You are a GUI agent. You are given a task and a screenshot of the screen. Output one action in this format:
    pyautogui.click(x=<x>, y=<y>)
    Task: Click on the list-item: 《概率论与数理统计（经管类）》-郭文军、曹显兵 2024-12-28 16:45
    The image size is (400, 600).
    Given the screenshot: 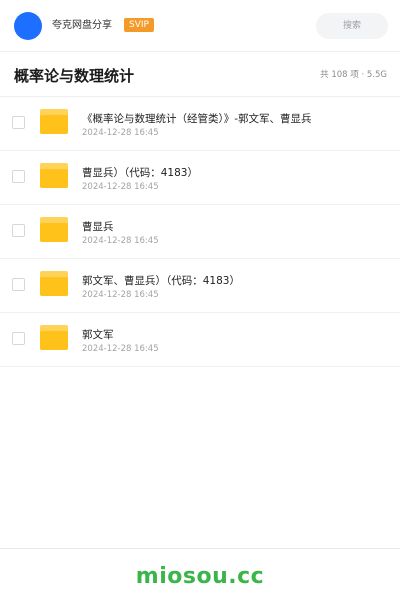 What is the action you would take?
    pyautogui.click(x=200, y=124)
    